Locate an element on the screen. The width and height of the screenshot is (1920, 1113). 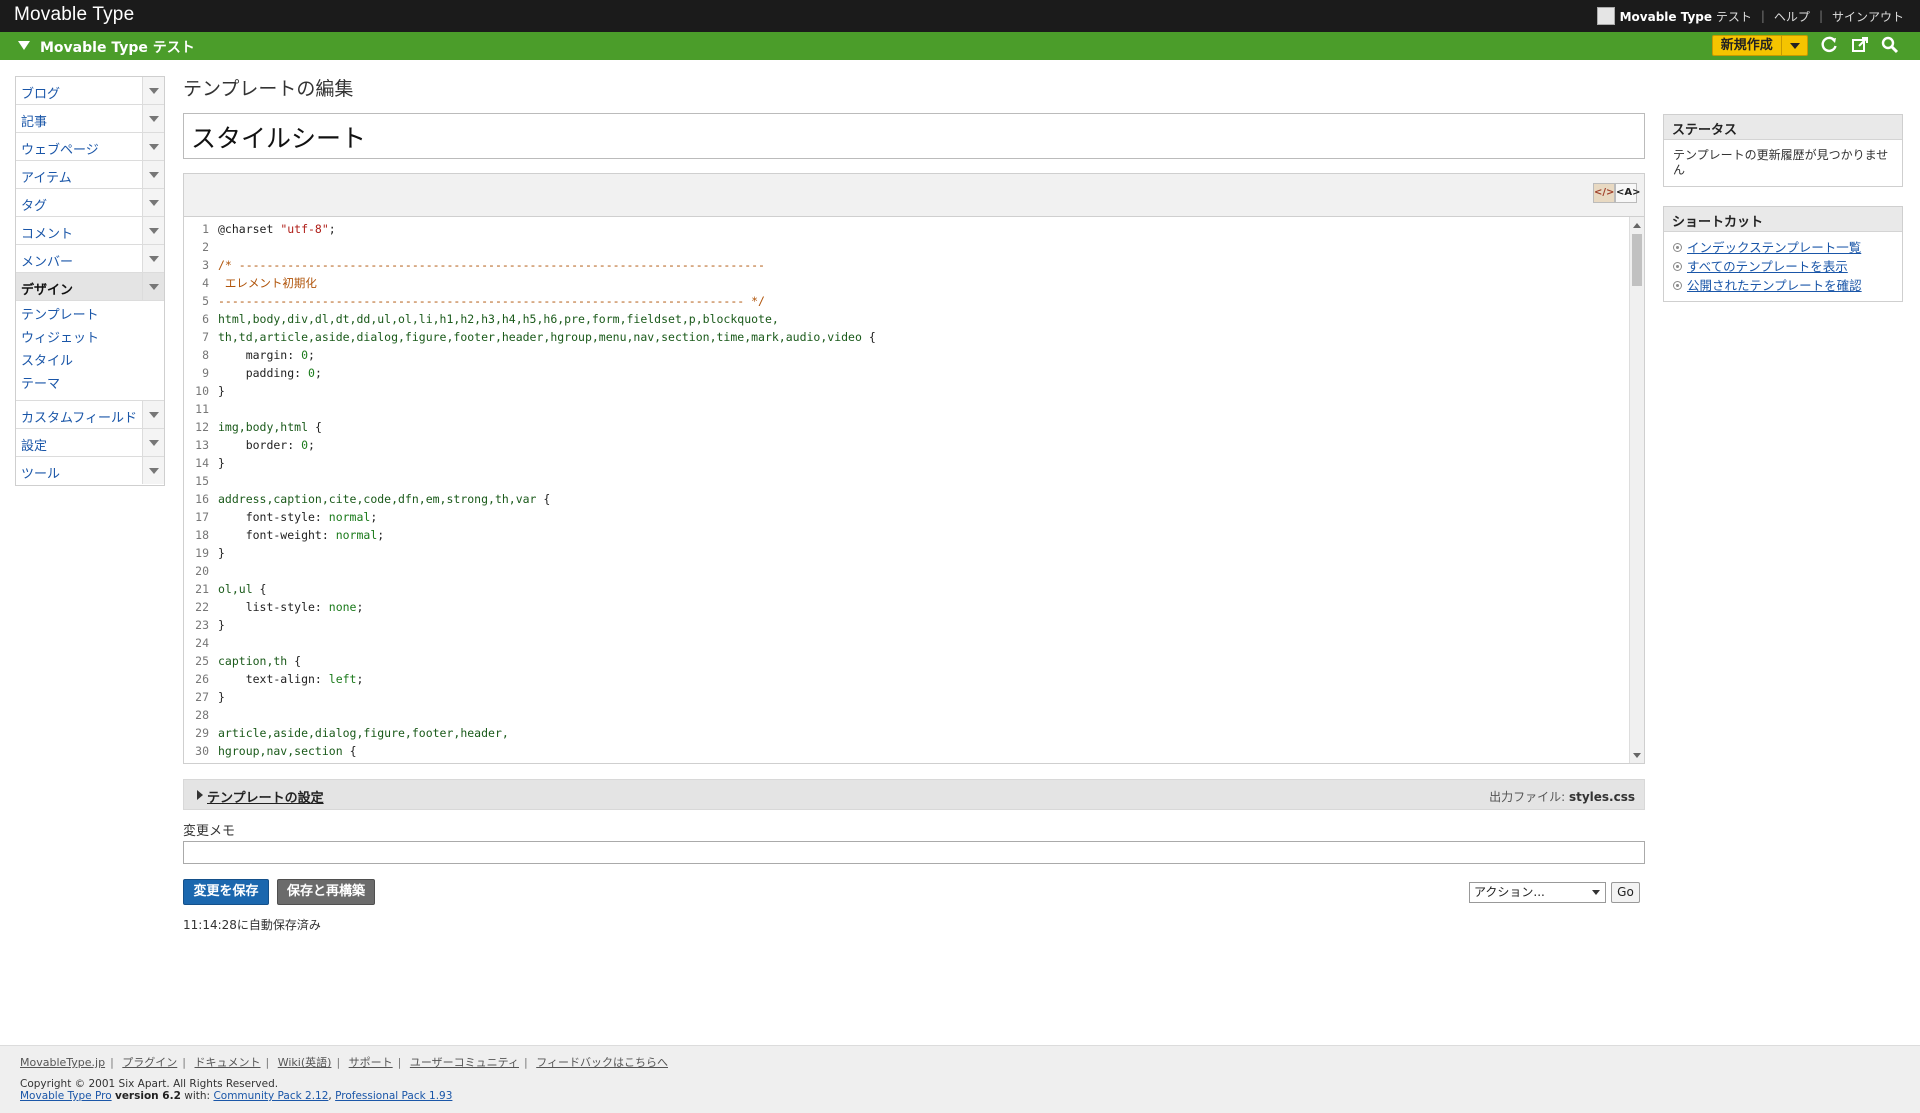
sidebar-item-comments: コメント is located at coordinates (90, 231).